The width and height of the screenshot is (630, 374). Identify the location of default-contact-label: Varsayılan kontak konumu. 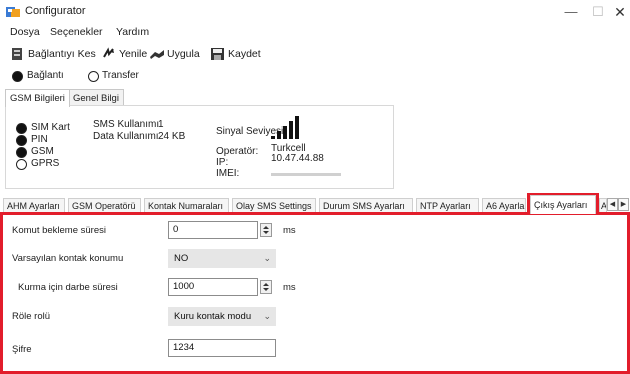
(68, 258).